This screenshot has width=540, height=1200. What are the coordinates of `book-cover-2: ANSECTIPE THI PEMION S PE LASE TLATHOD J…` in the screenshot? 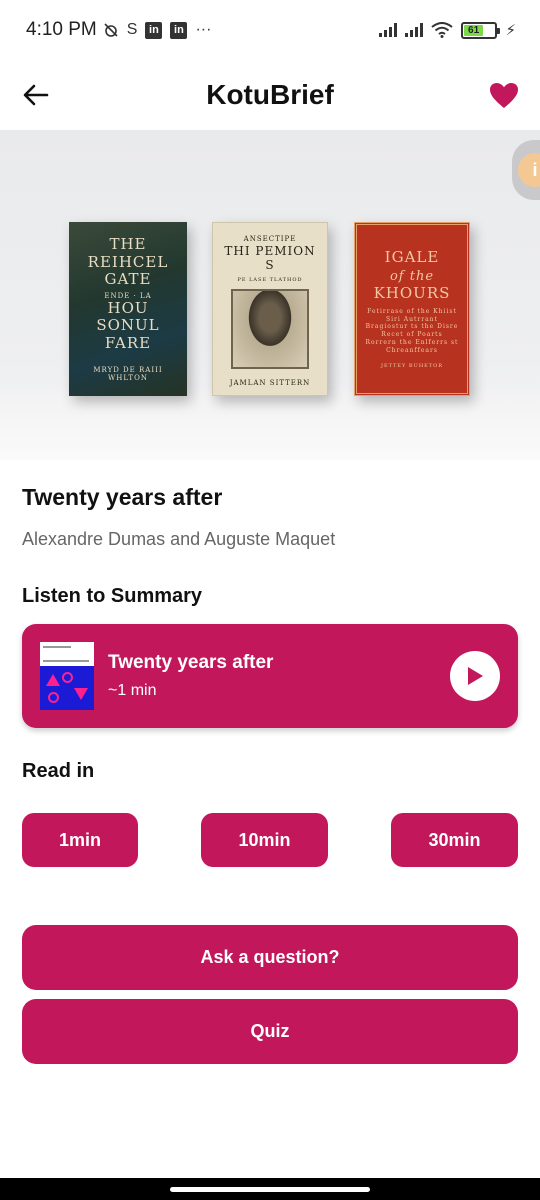 It's located at (270, 309).